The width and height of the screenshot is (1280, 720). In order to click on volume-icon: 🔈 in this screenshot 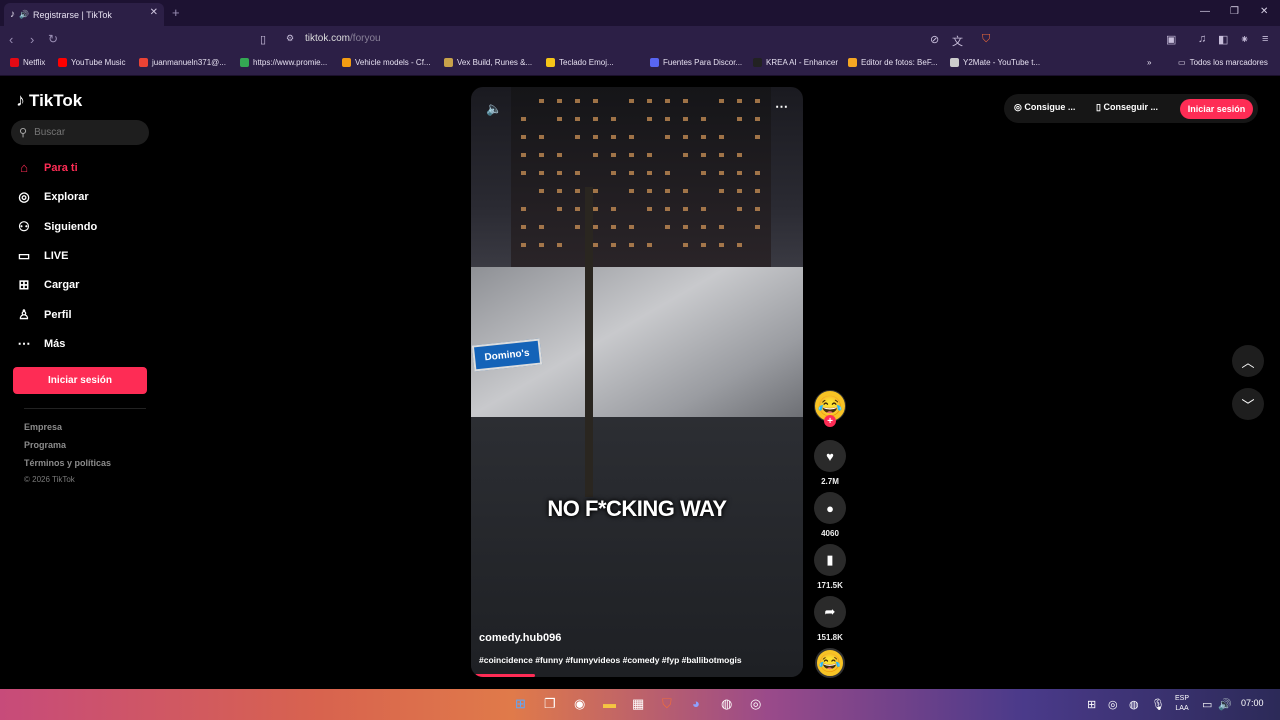, I will do `click(494, 109)`.